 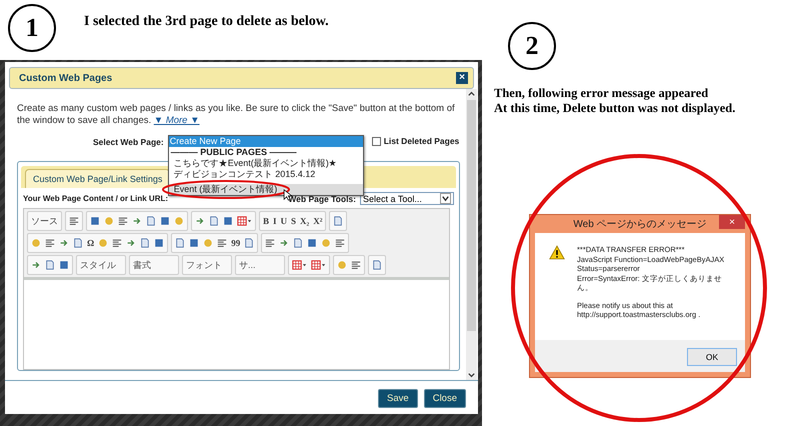 I want to click on toolbar-button: Ω, so click(x=90, y=243).